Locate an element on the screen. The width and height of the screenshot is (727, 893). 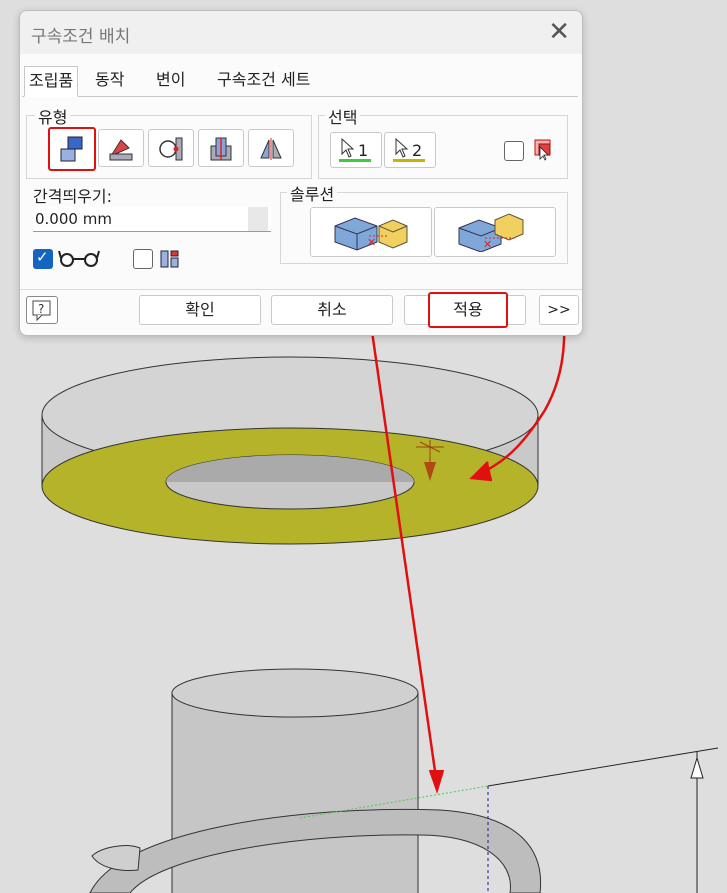
mate-constraint-icon is located at coordinates (71, 149).